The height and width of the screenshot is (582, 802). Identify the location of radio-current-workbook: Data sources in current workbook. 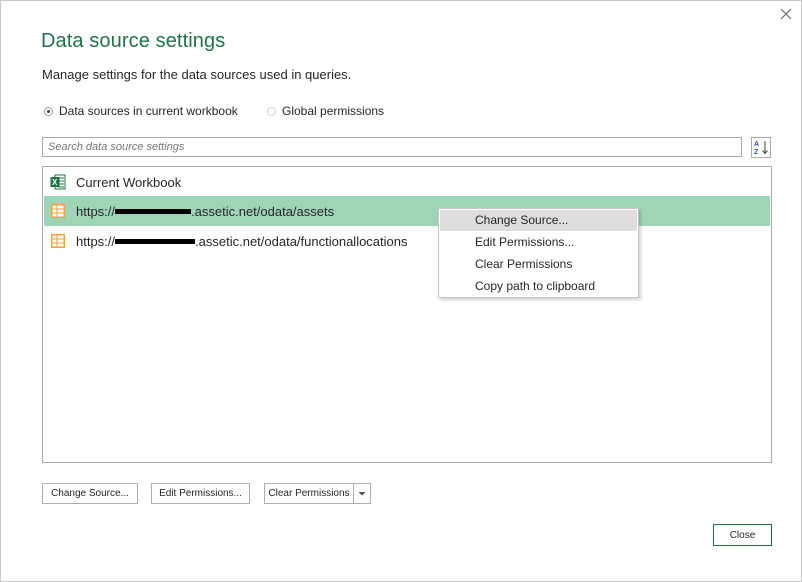
(141, 111).